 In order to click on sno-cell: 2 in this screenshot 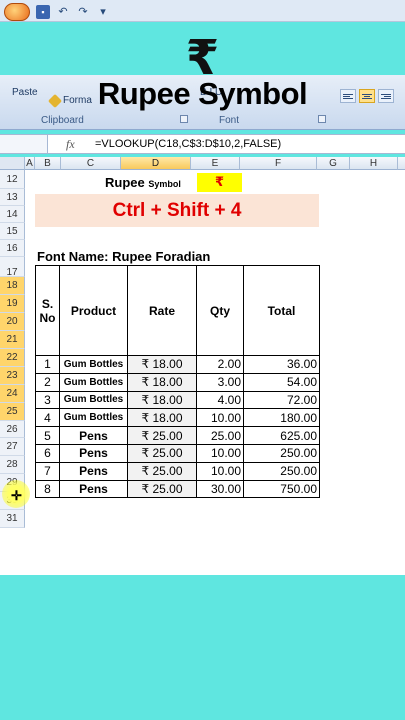, I will do `click(47, 382)`.